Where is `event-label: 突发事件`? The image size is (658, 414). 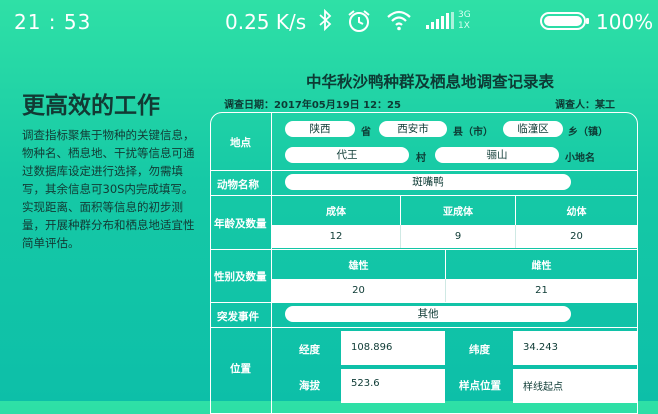
event-label: 突发事件 is located at coordinates (238, 317).